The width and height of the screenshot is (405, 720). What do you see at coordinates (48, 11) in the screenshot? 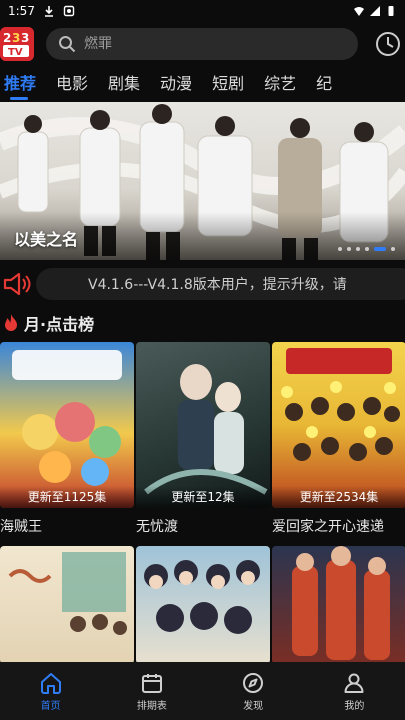
I see `download-icon` at bounding box center [48, 11].